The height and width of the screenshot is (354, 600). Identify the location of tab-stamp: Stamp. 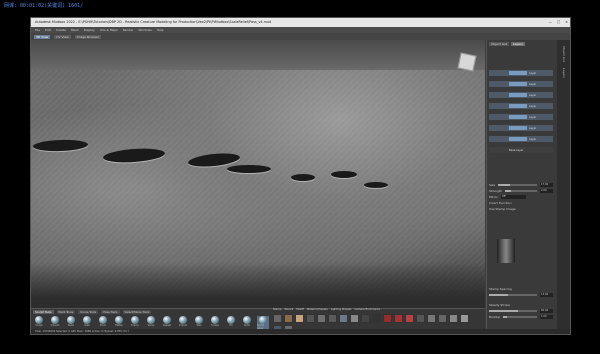
(277, 309).